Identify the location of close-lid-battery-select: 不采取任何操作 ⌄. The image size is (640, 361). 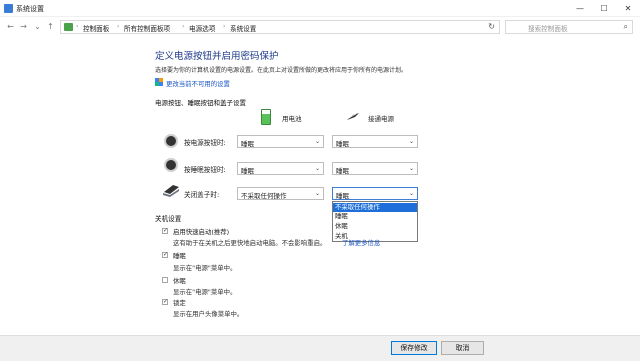
(280, 193).